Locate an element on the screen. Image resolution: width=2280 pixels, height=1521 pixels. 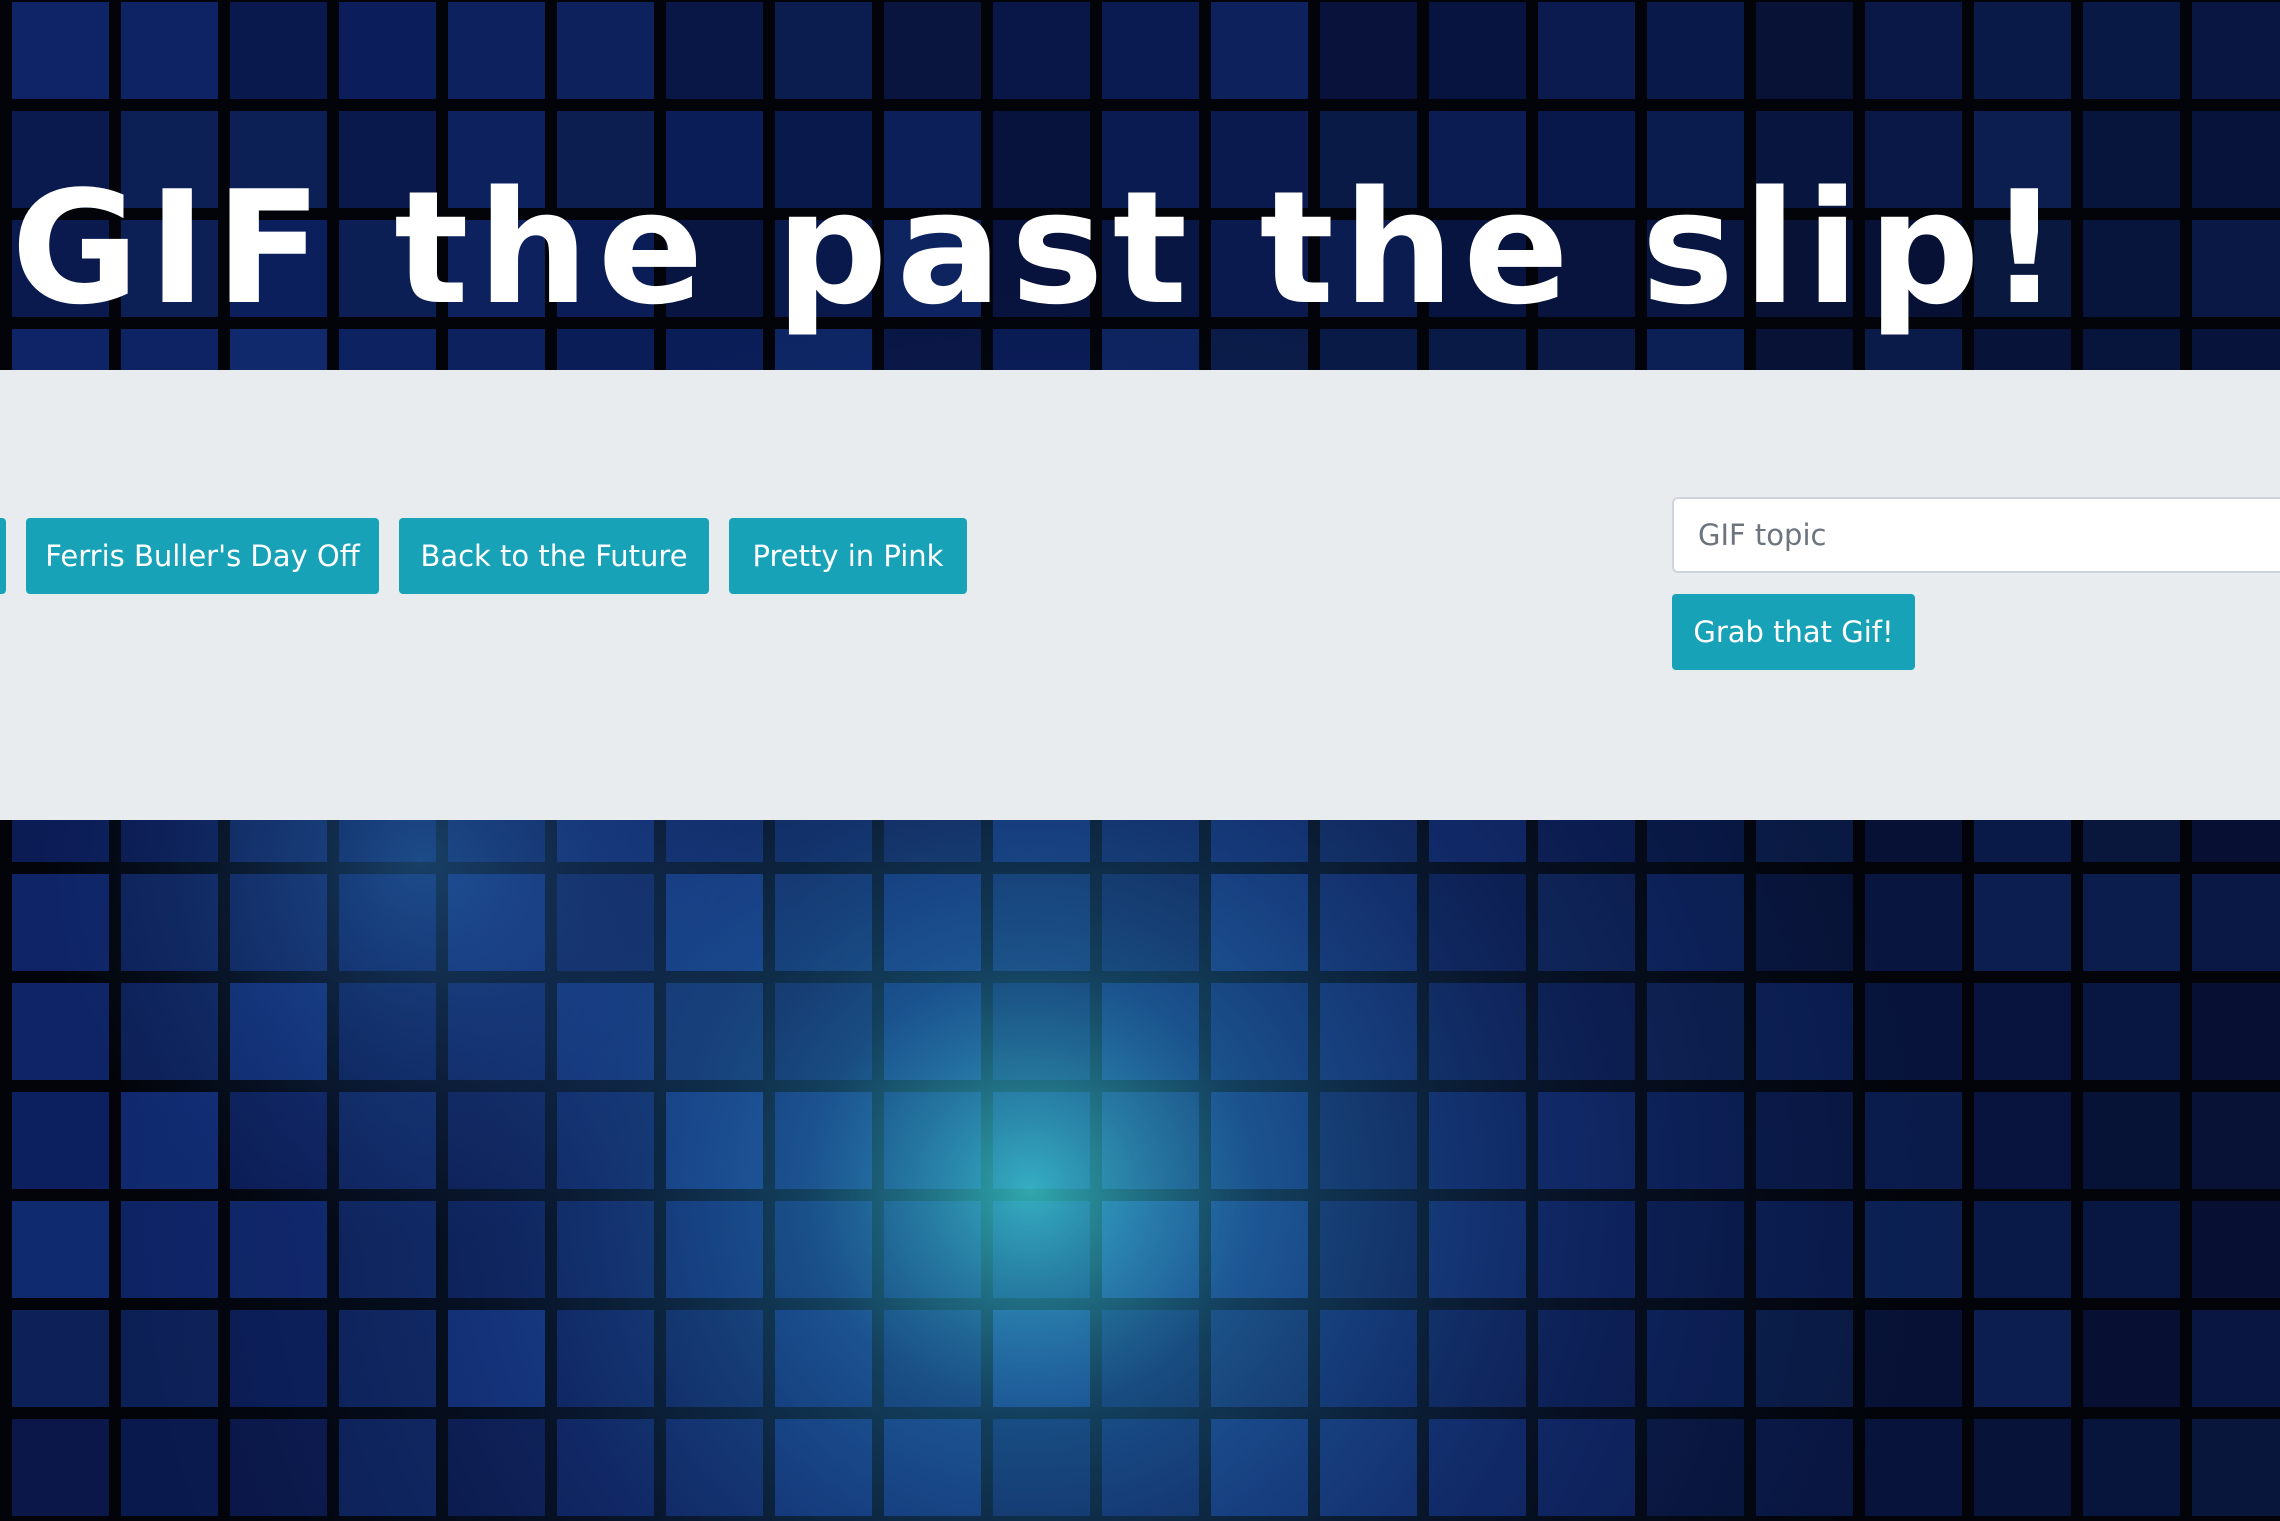
grab-gif-button: Grab that Gif! is located at coordinates (1793, 632).